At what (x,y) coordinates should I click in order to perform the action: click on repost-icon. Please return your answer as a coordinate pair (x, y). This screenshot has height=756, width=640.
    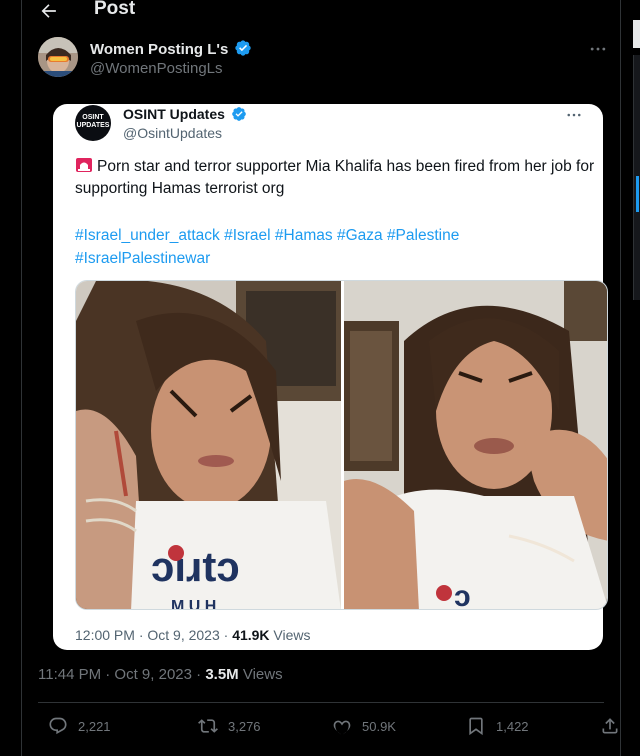
    Looking at the image, I should click on (208, 726).